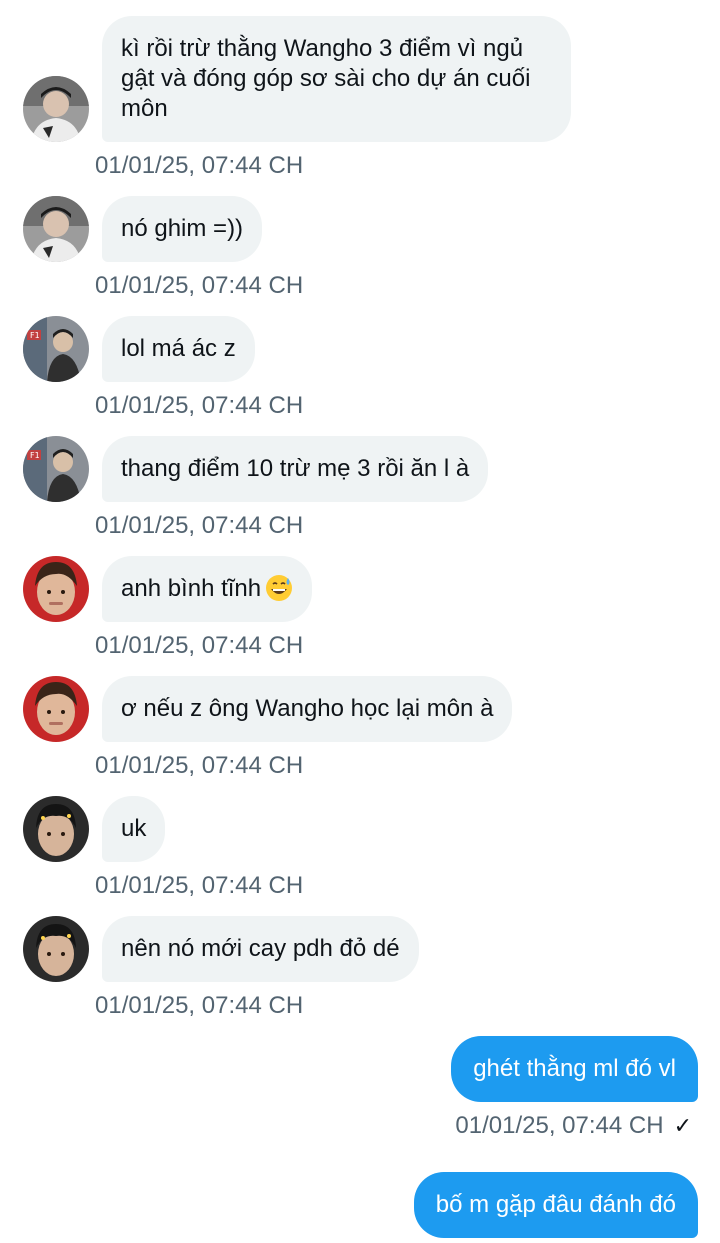 The height and width of the screenshot is (1243, 720). I want to click on message-text: bố m gặp đâu đánh đó, so click(555, 1204).